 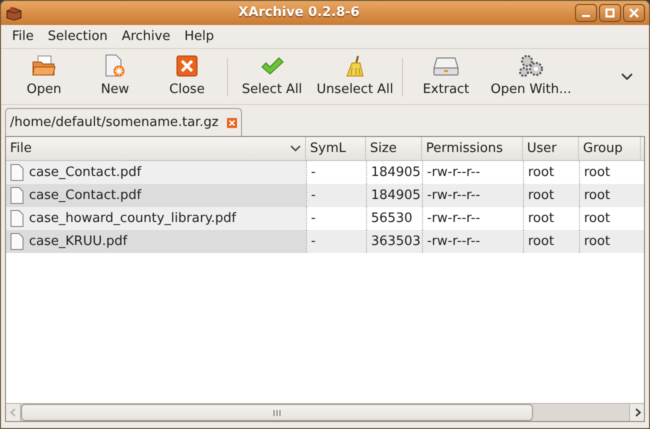 I want to click on horizontal-scrollbar, so click(x=325, y=412).